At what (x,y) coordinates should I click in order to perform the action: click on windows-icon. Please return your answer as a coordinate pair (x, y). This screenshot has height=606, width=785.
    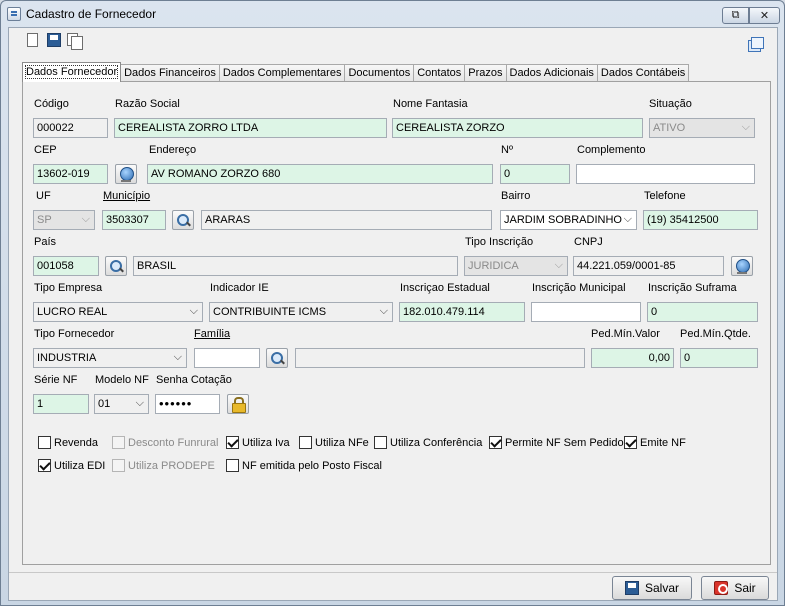
    Looking at the image, I should click on (756, 44).